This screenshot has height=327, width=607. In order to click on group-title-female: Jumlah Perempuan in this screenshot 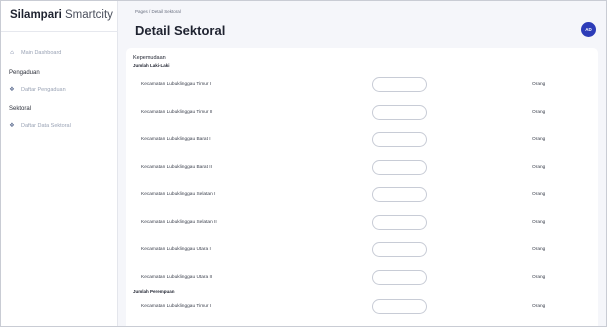, I will do `click(154, 291)`.